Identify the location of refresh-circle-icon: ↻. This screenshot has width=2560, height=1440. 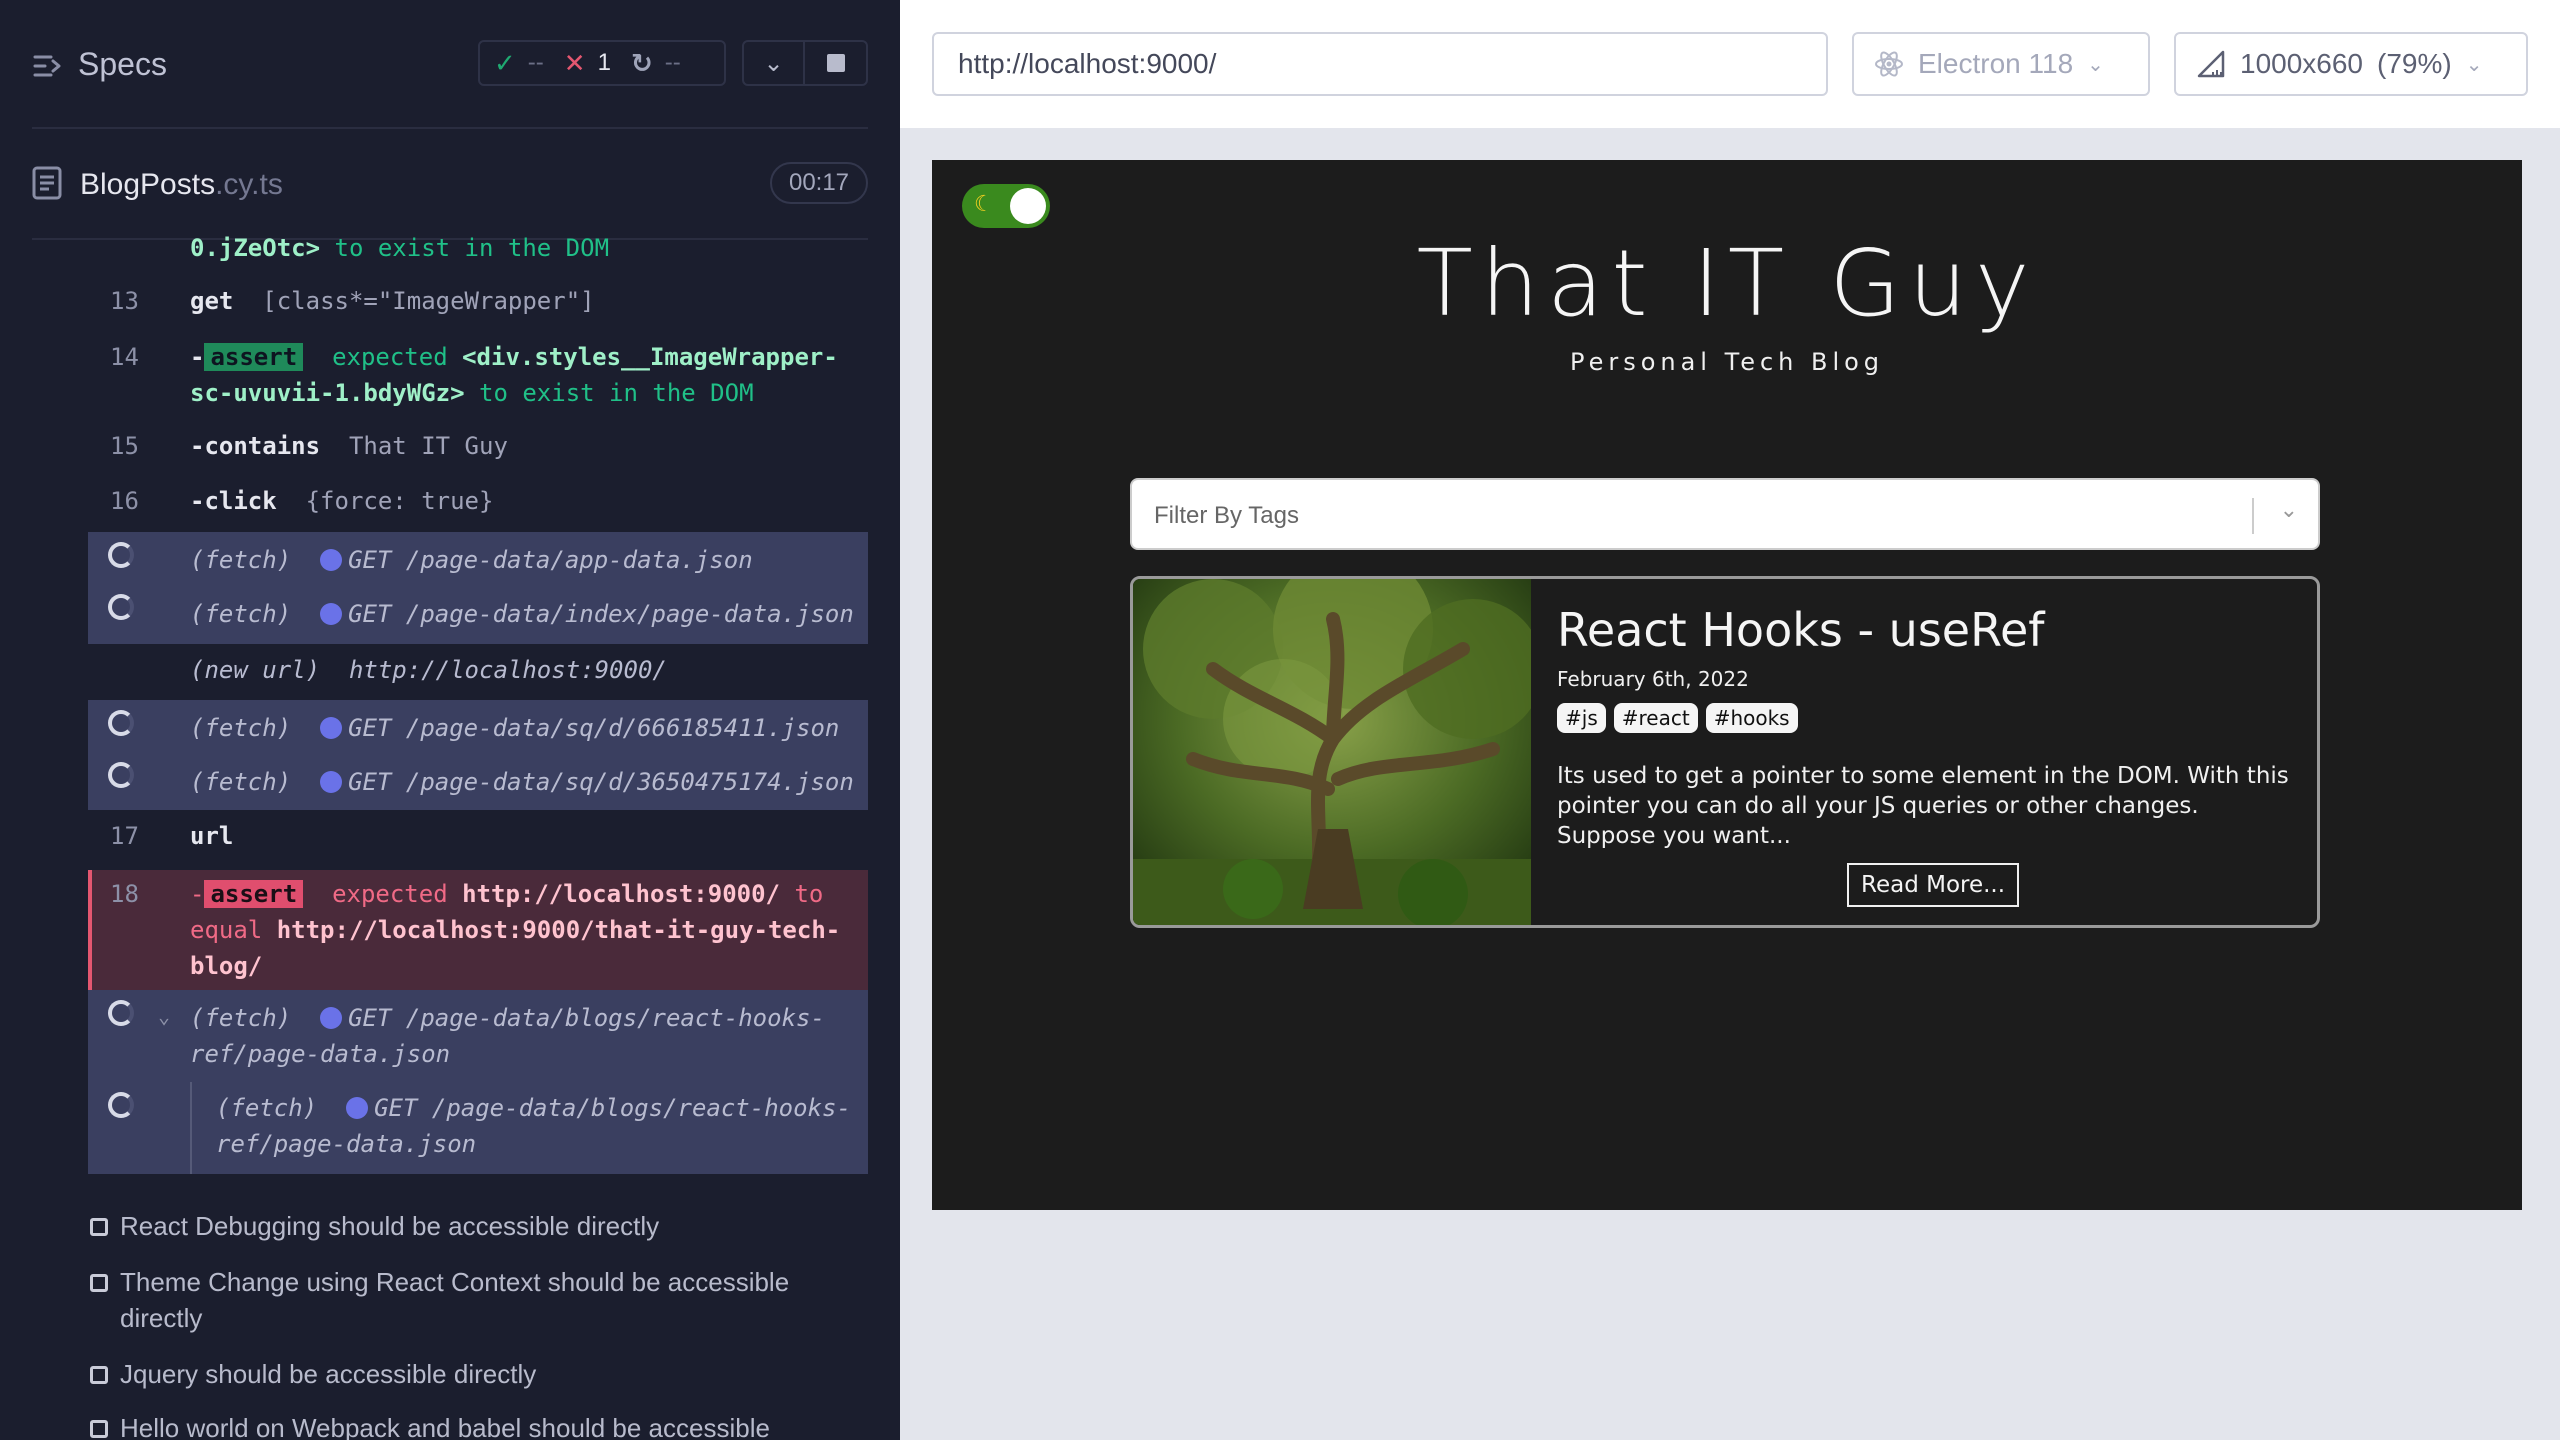
(641, 62).